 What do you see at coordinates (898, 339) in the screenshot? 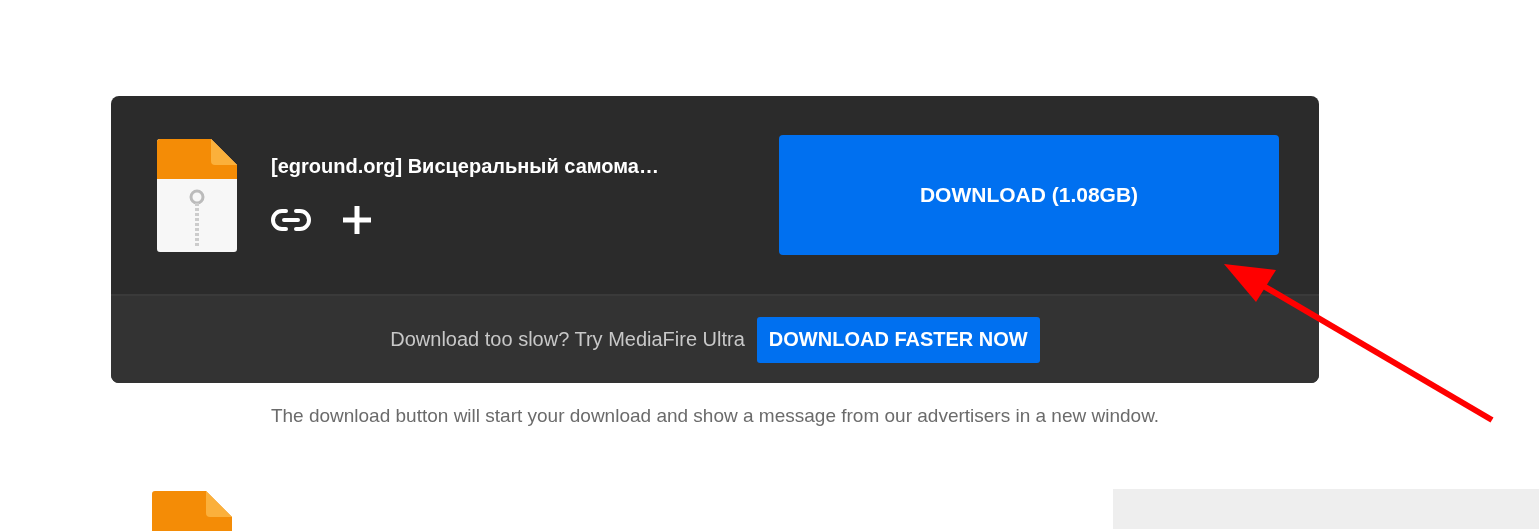
I see `download-faster-button: DOWNLOAD FASTER NOW` at bounding box center [898, 339].